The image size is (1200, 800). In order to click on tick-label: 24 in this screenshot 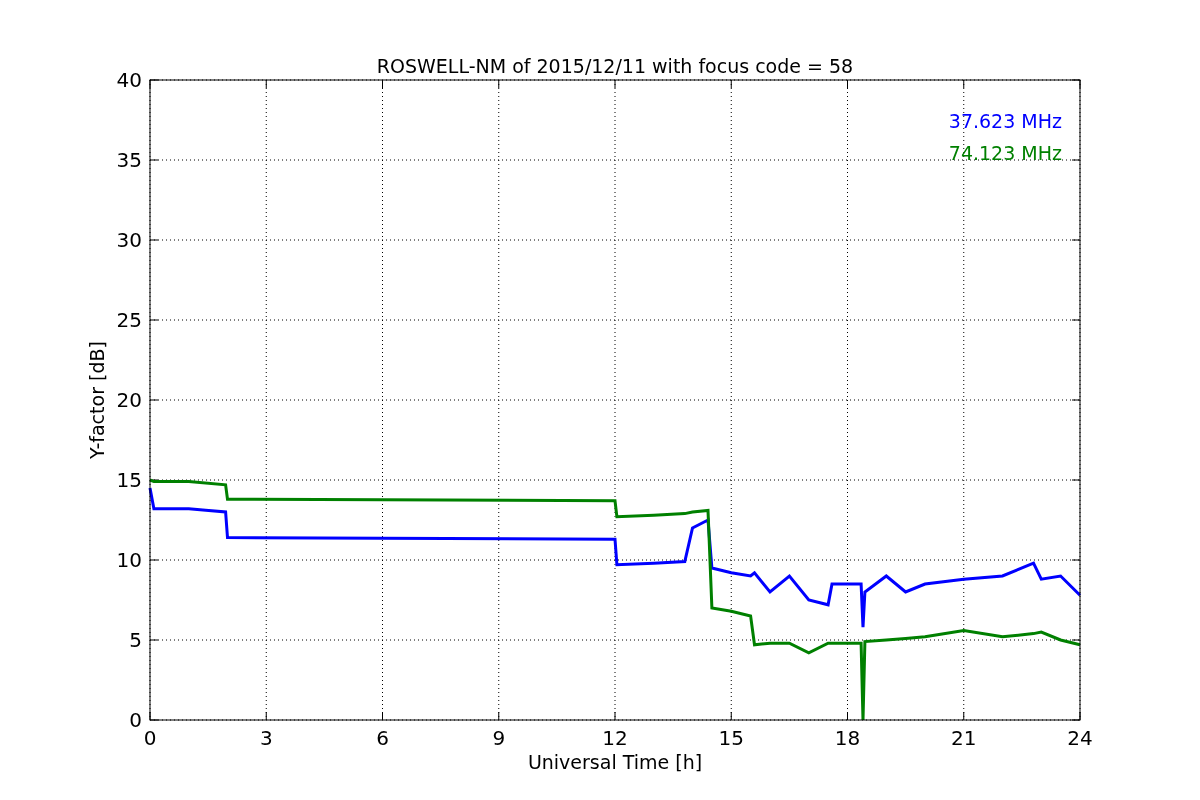, I will do `click(1080, 738)`.